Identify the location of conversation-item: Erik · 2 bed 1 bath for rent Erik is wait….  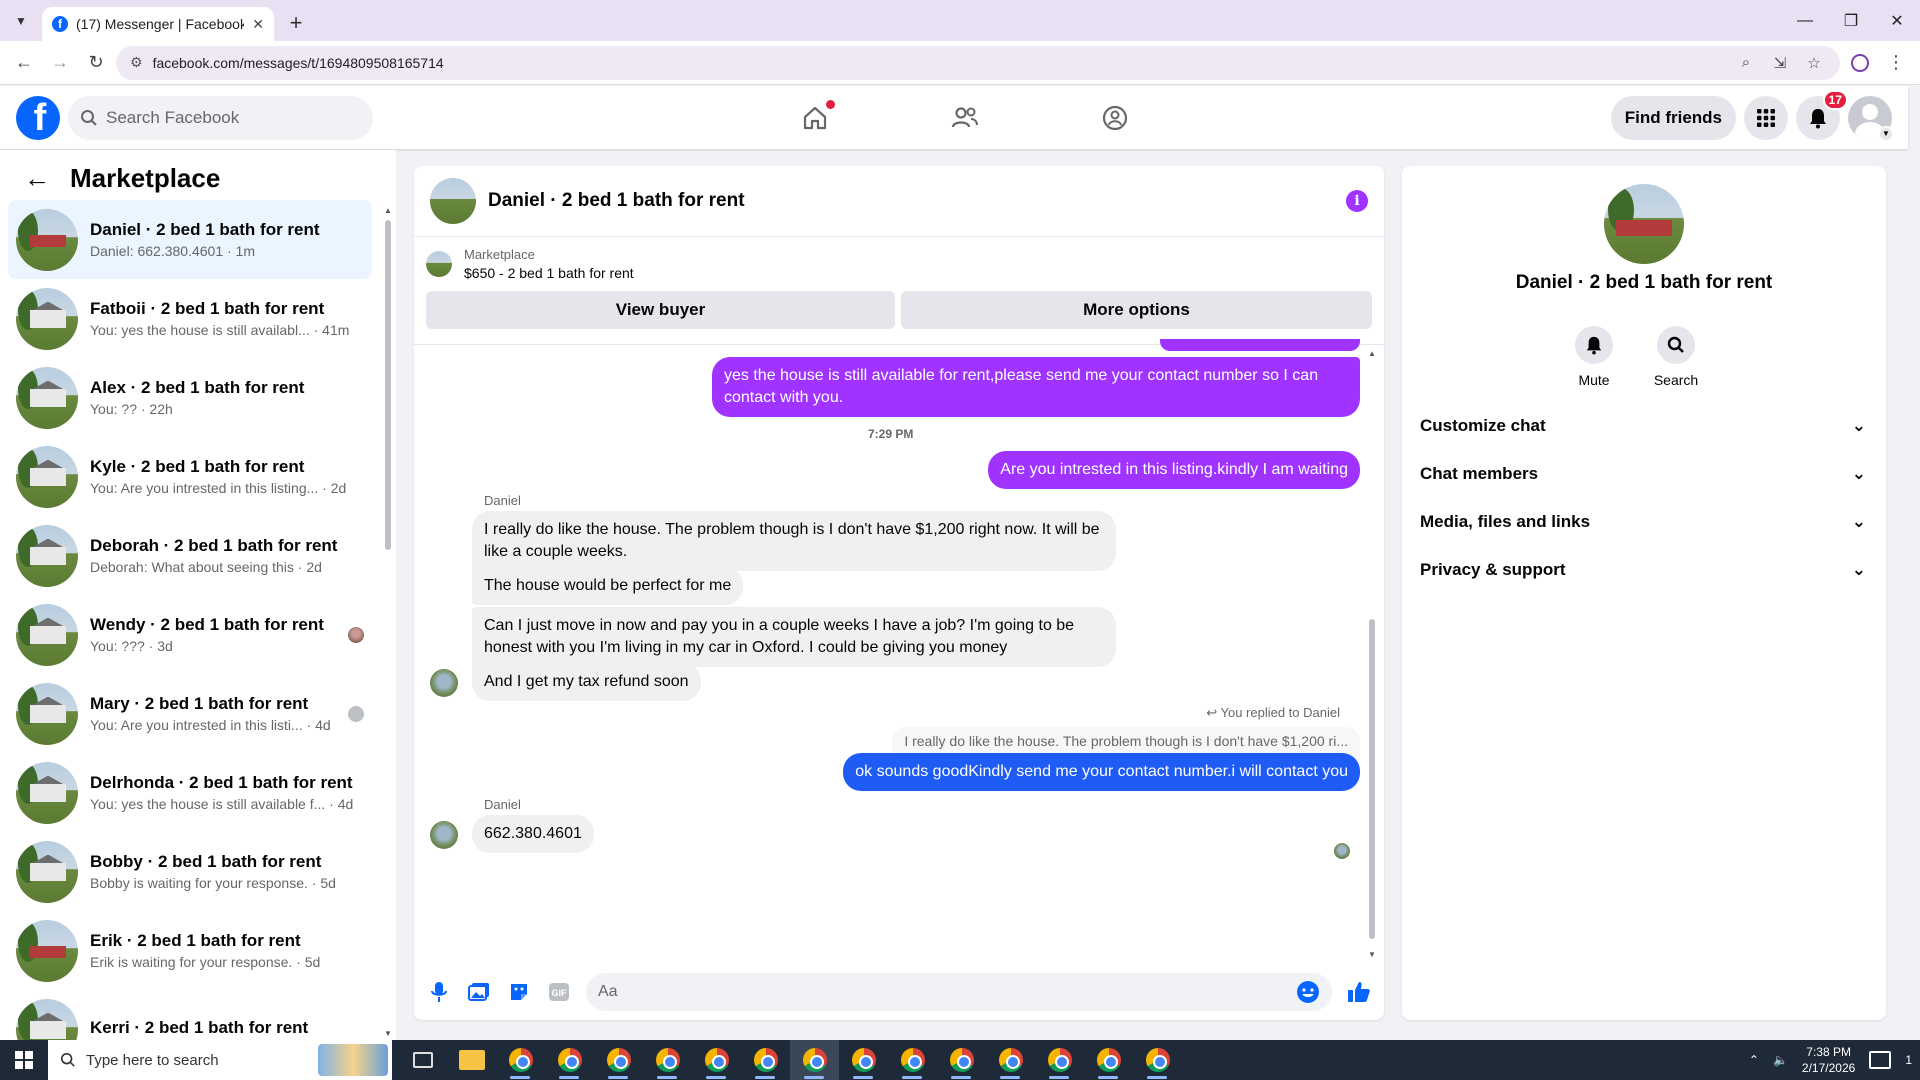
(190, 950).